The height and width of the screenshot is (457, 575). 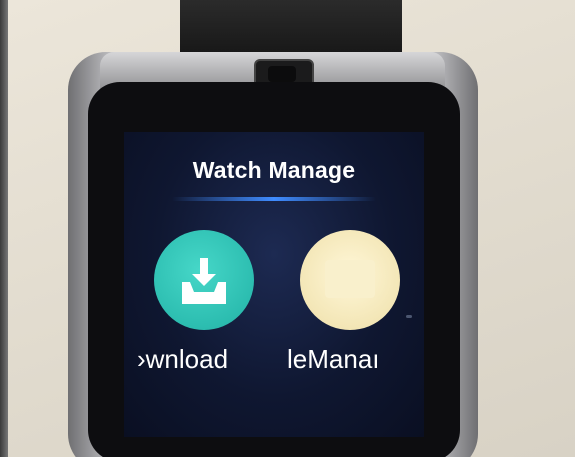 What do you see at coordinates (274, 199) in the screenshot?
I see `title-underline` at bounding box center [274, 199].